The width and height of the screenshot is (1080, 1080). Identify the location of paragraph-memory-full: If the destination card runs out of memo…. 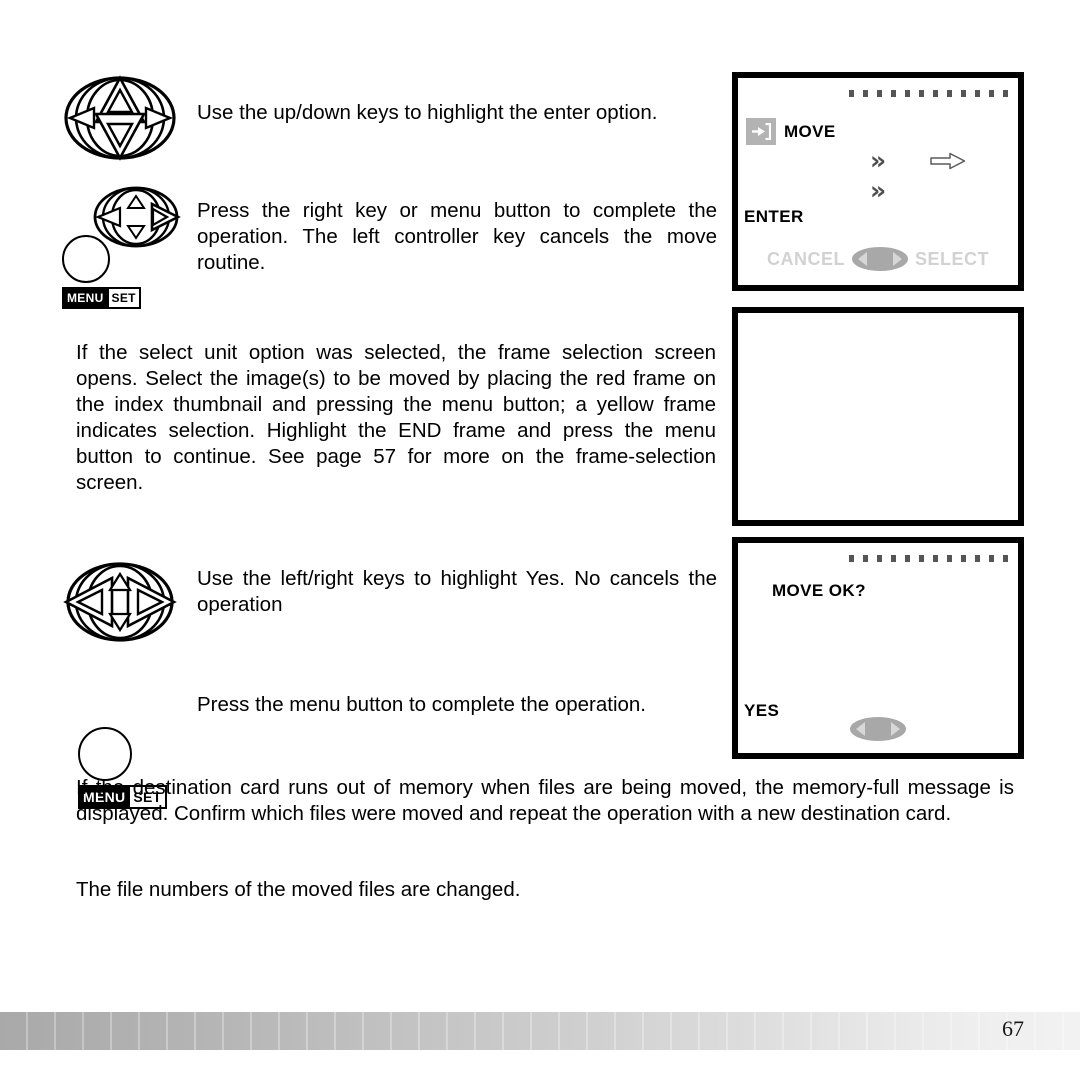
(545, 800).